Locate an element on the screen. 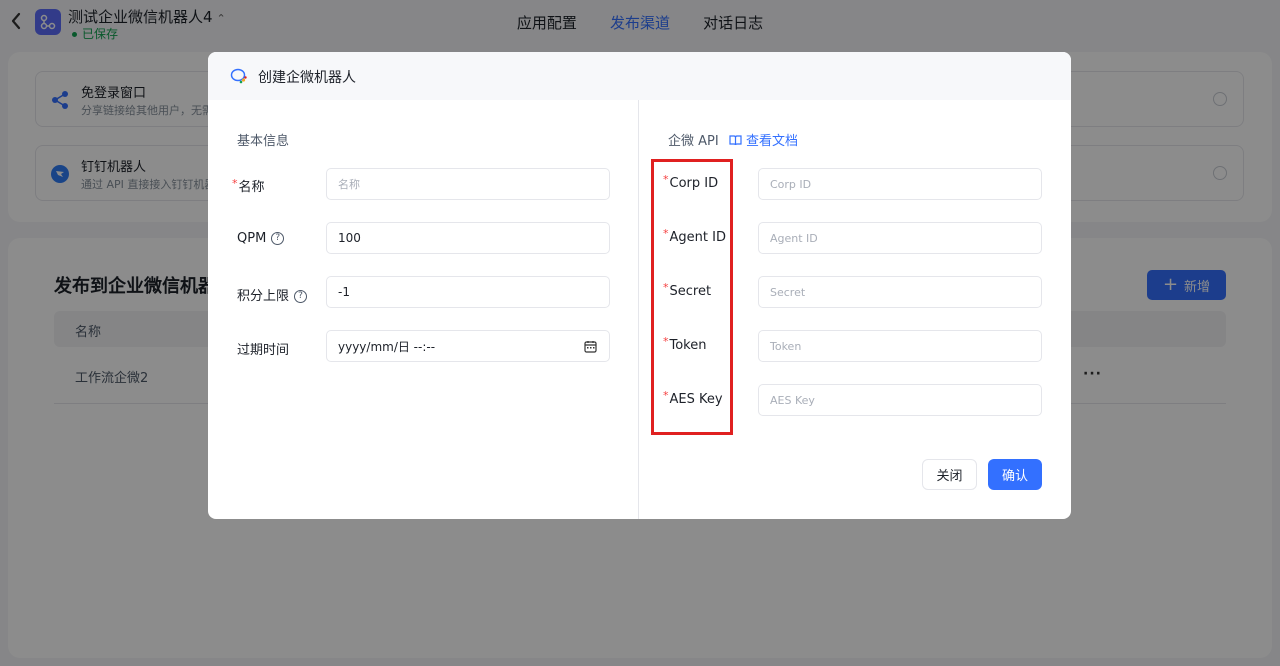  points-limit-label: 积分上限? is located at coordinates (272, 294).